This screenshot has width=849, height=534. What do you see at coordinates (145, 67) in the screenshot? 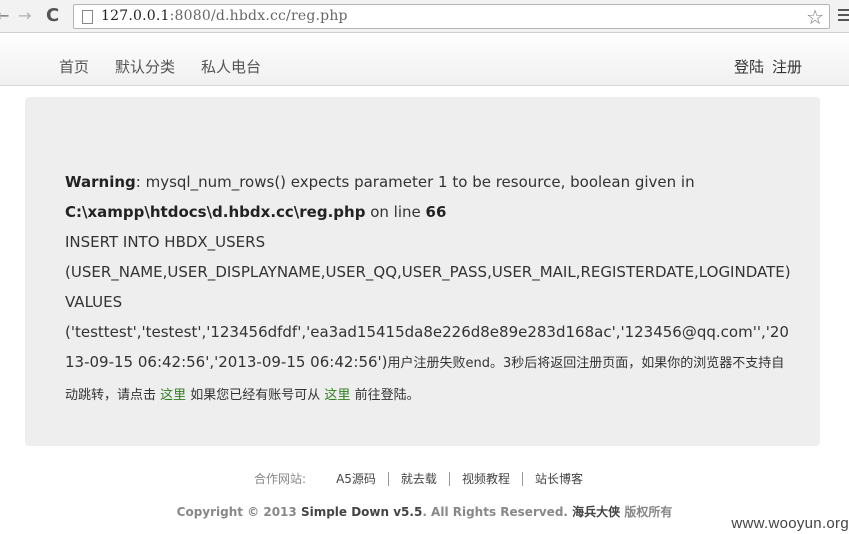
I see `nav-item-default-category: 默认分类` at bounding box center [145, 67].